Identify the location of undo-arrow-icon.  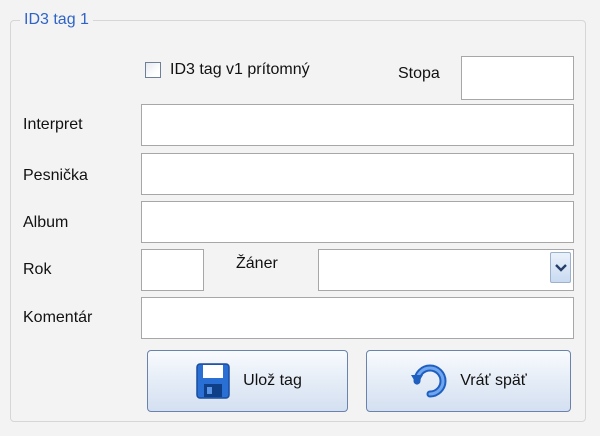
(429, 381).